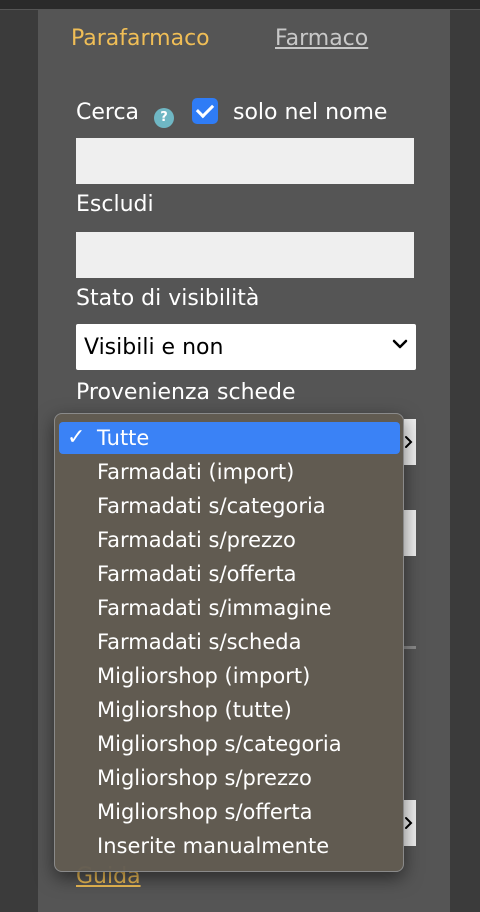 The image size is (480, 912). Describe the element at coordinates (410, 533) in the screenshot. I see `field-edge` at that location.